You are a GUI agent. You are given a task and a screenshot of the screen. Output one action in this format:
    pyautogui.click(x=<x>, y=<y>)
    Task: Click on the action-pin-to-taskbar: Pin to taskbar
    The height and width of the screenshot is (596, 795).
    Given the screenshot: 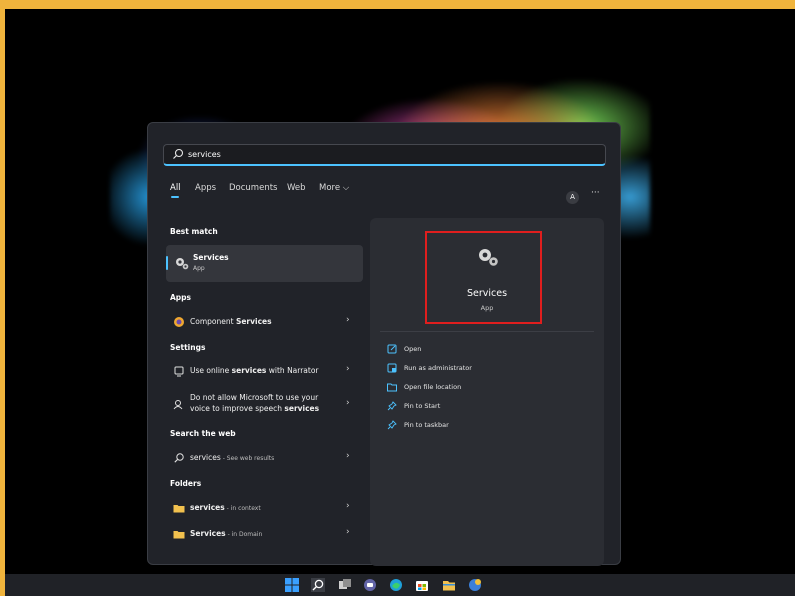 What is the action you would take?
    pyautogui.click(x=487, y=426)
    